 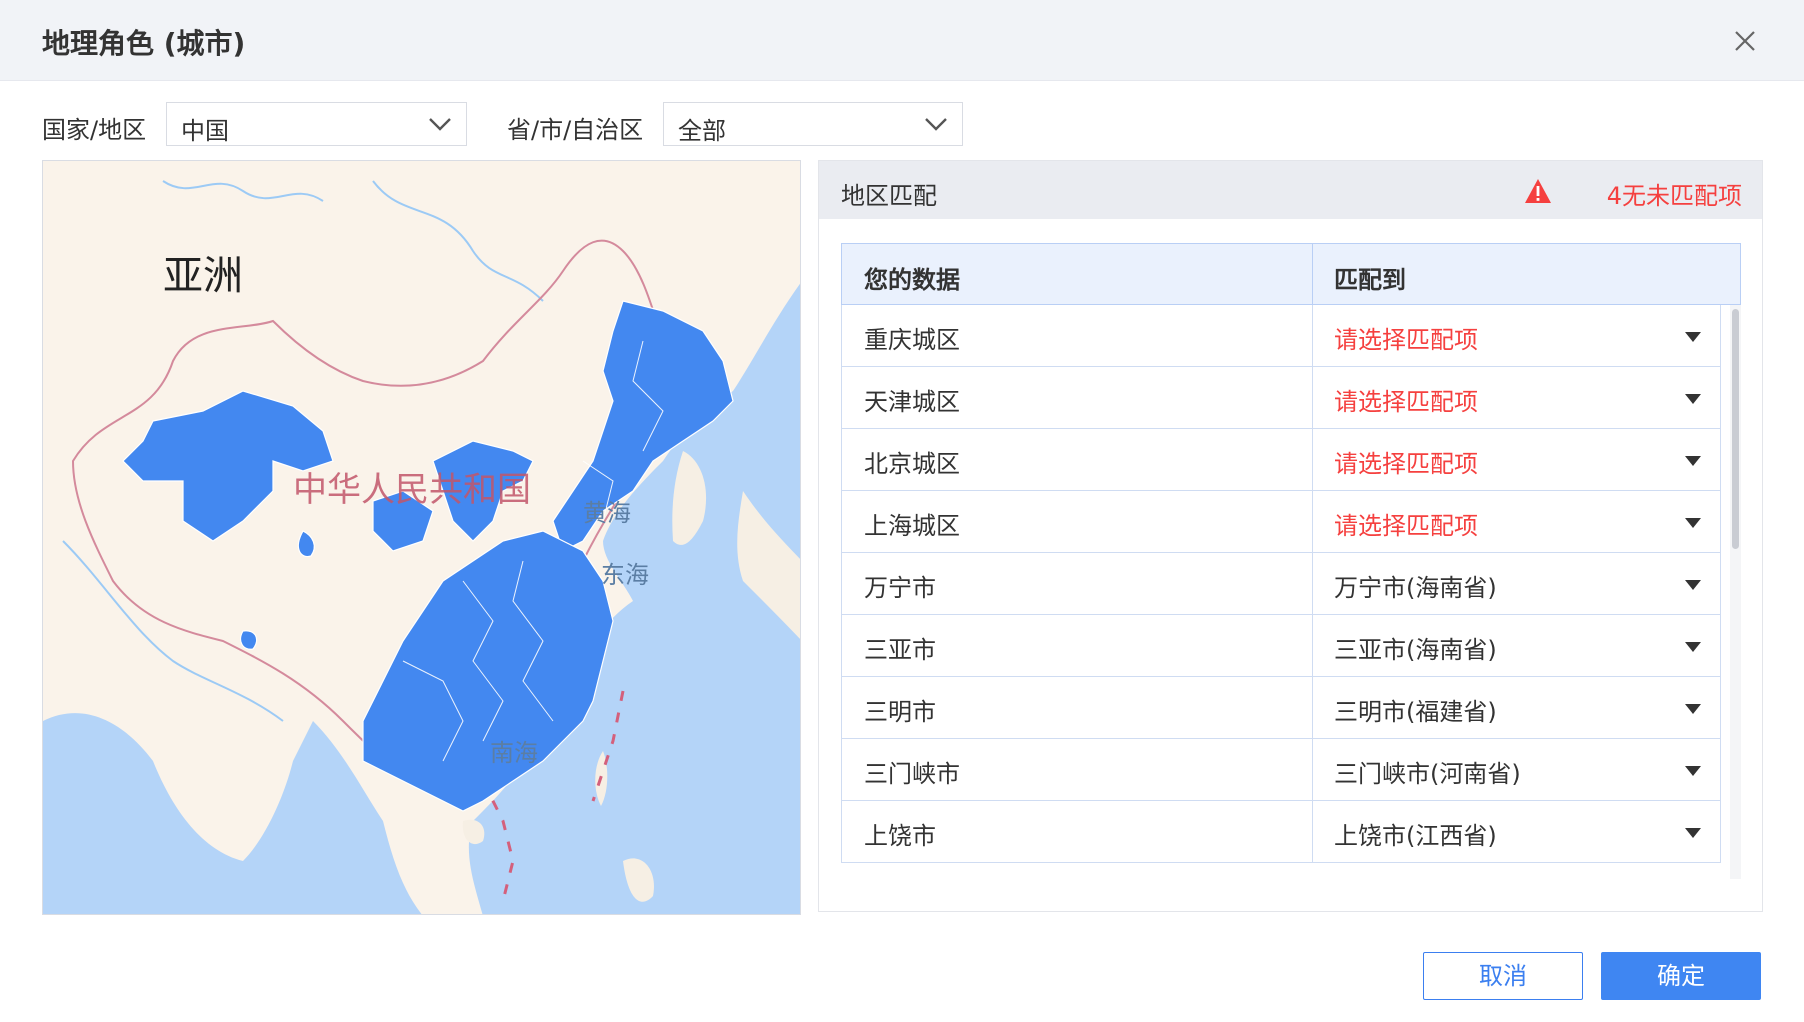 What do you see at coordinates (900, 712) in the screenshot?
I see `row-data-name: 三明市` at bounding box center [900, 712].